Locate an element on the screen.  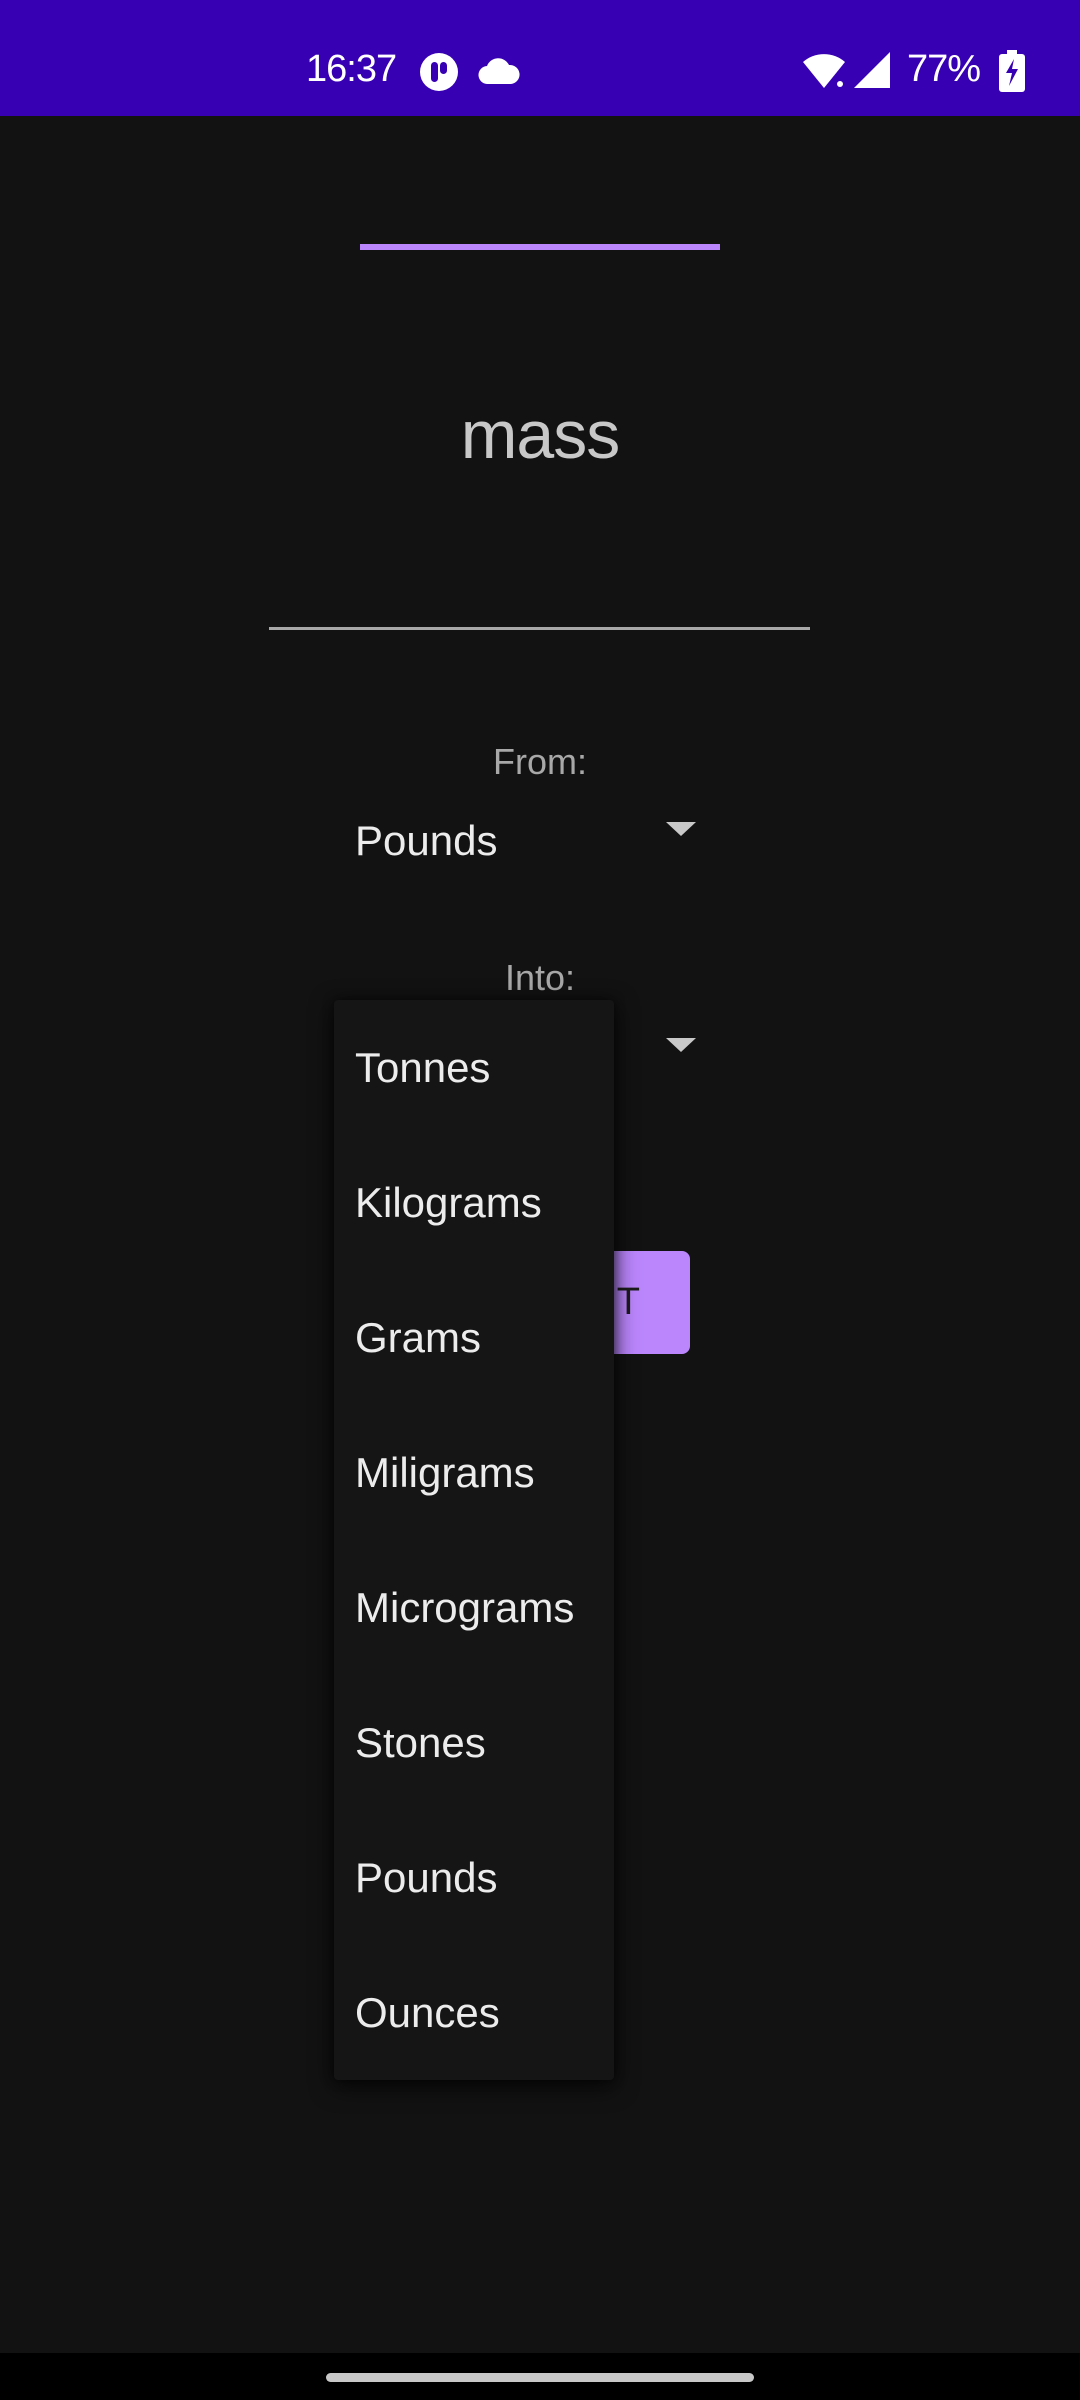
dropdown-item-label: Kilograms is located at coordinates (448, 1202).